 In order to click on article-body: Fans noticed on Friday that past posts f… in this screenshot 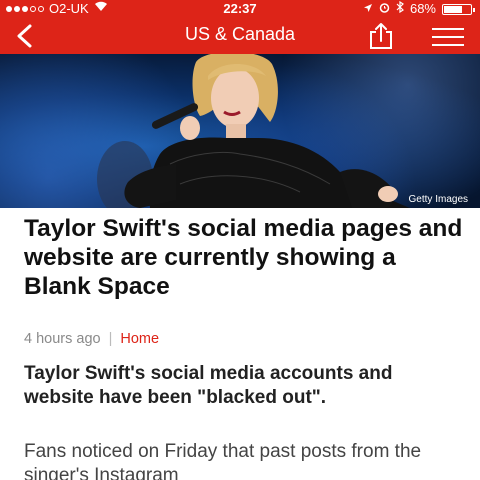, I will do `click(223, 460)`.